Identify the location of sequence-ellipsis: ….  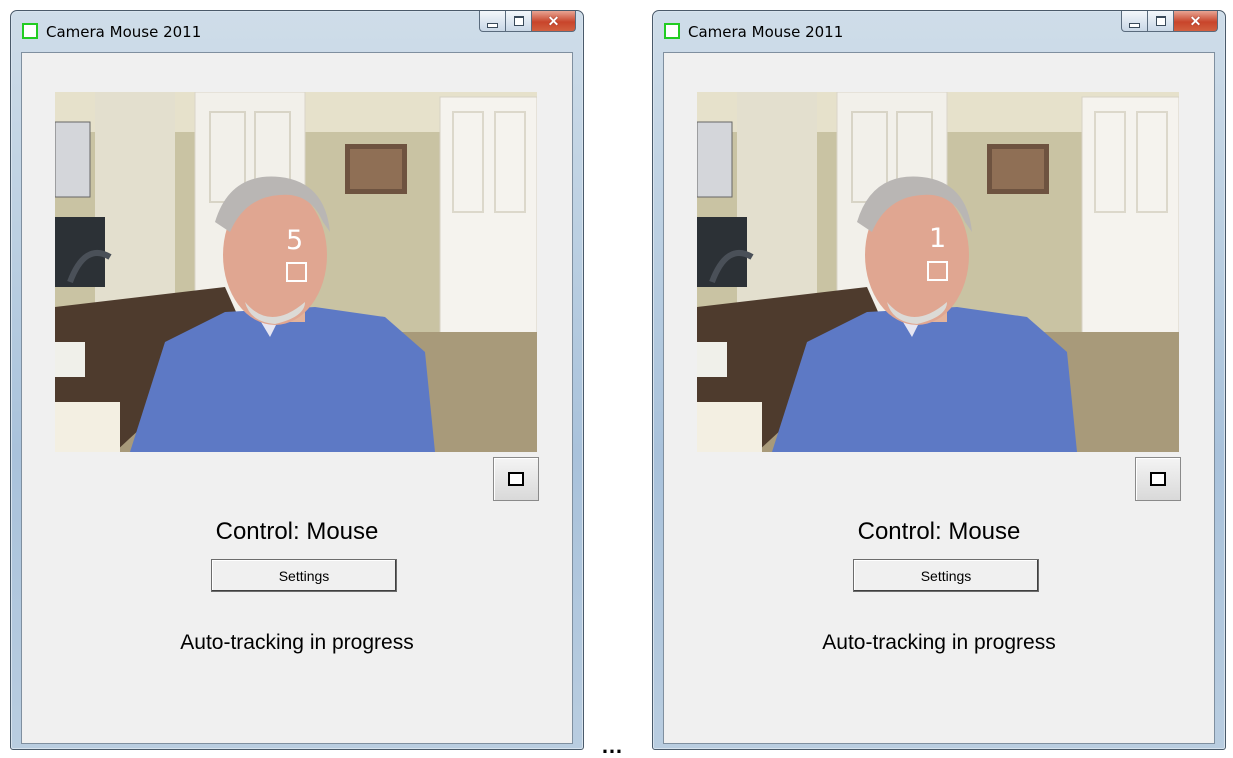
(612, 745).